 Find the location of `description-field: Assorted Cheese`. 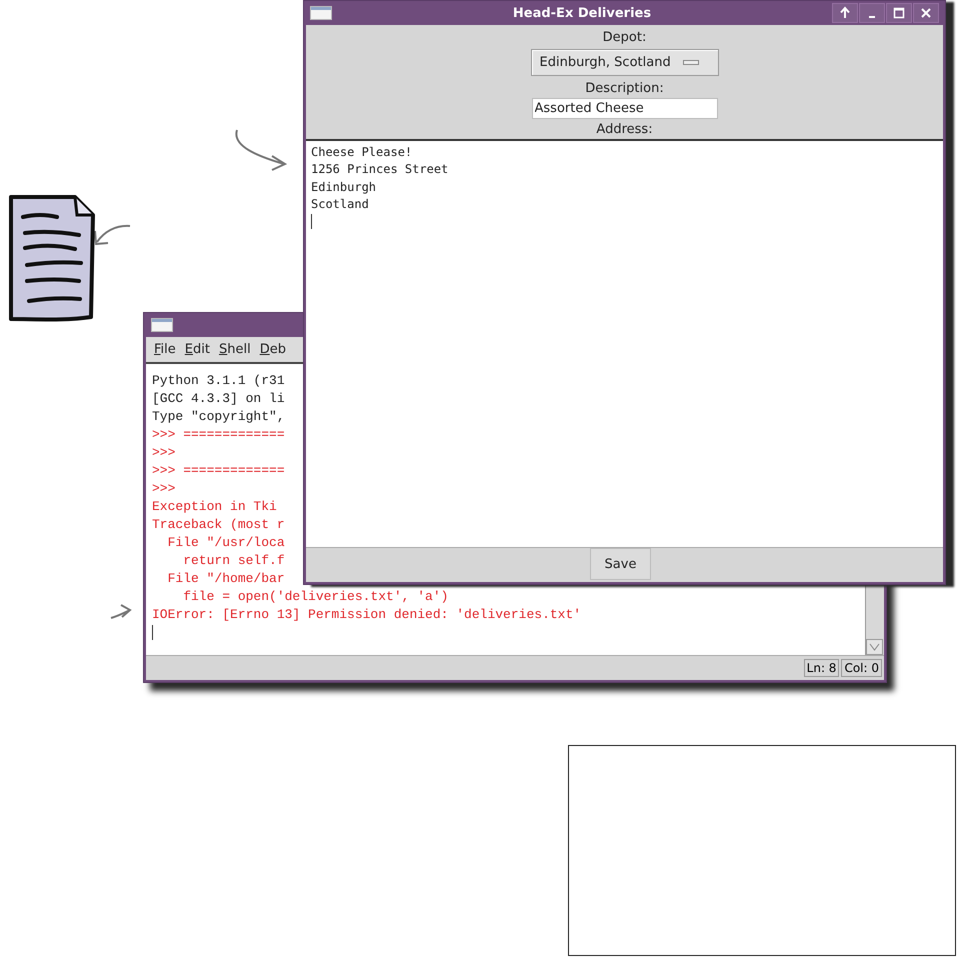

description-field: Assorted Cheese is located at coordinates (625, 108).